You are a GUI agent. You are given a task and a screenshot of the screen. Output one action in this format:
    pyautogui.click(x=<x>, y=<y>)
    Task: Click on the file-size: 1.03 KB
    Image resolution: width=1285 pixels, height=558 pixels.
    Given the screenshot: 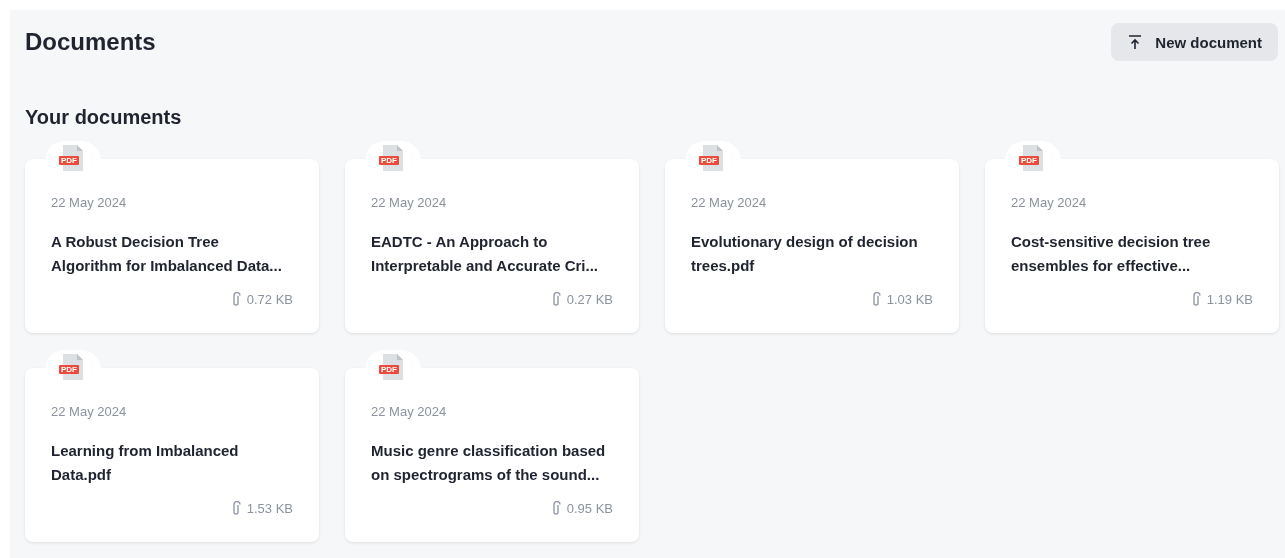 What is the action you would take?
    pyautogui.click(x=909, y=299)
    